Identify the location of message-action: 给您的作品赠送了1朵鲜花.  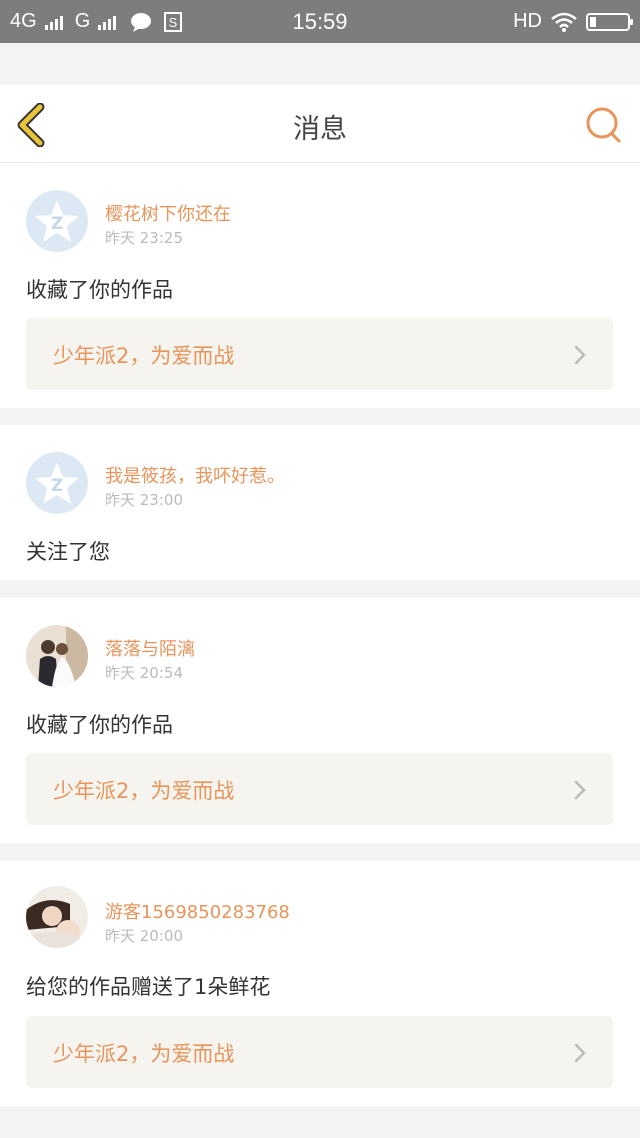
(148, 987).